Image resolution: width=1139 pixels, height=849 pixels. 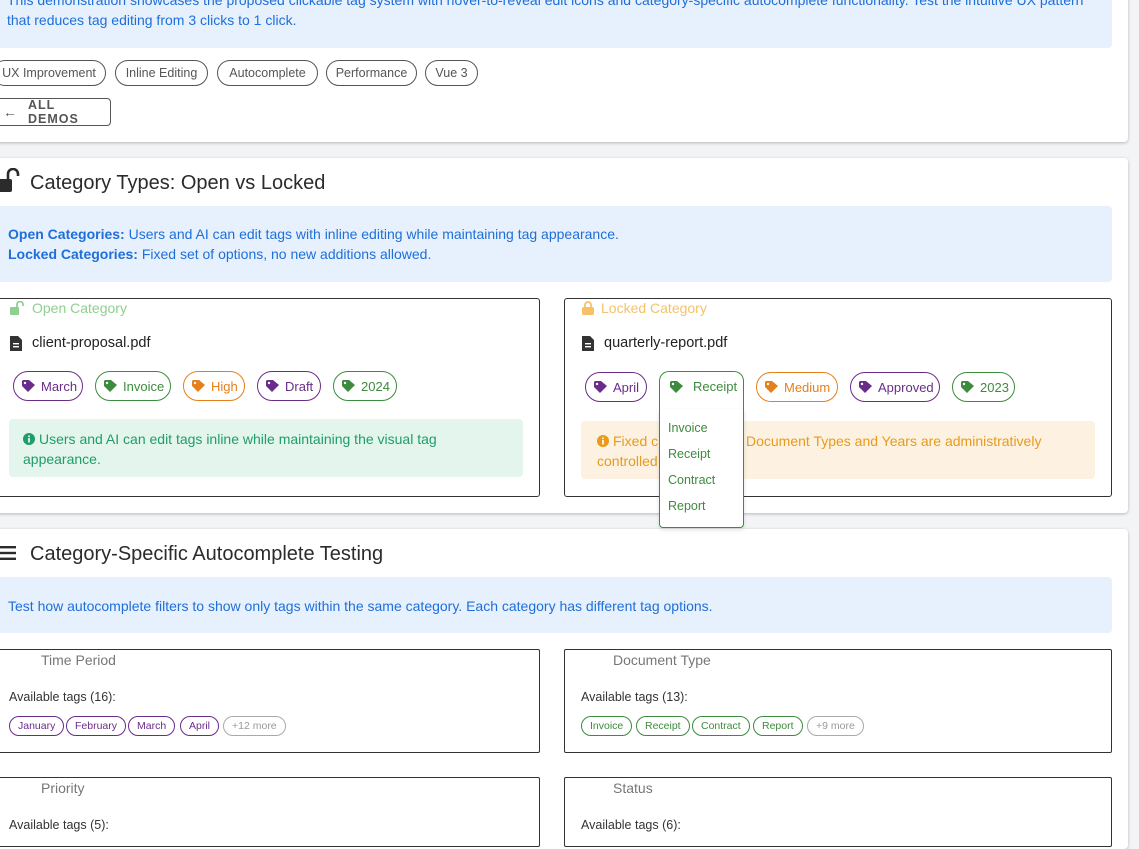 I want to click on autocomplete-title: Category-Specific Autocomplete Testing, so click(x=207, y=554).